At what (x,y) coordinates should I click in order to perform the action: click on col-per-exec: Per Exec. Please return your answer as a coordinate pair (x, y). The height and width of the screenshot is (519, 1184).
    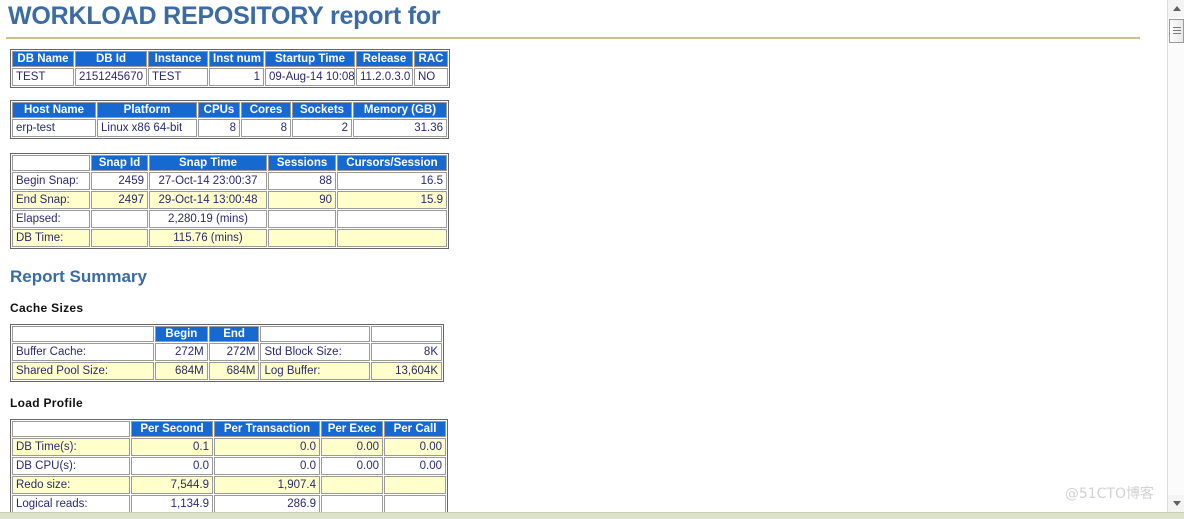
    Looking at the image, I should click on (352, 429).